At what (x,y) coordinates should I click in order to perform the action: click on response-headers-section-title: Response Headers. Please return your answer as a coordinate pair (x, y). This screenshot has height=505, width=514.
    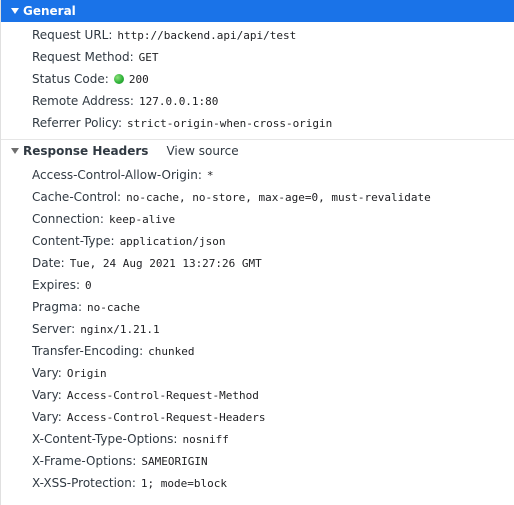
    Looking at the image, I should click on (86, 151).